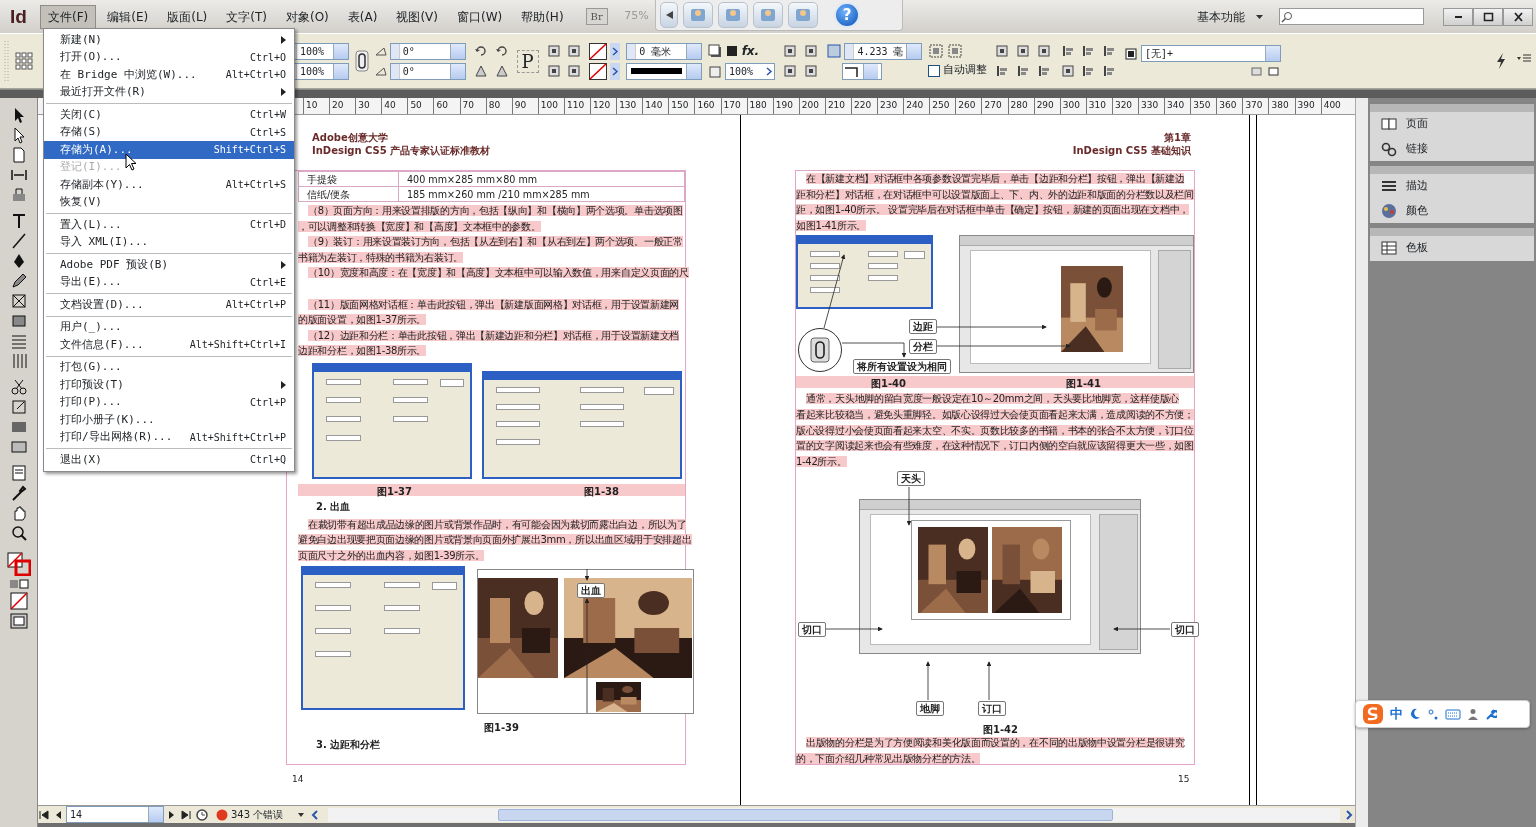 The width and height of the screenshot is (1536, 827). What do you see at coordinates (934, 70) in the screenshot?
I see `checkbox` at bounding box center [934, 70].